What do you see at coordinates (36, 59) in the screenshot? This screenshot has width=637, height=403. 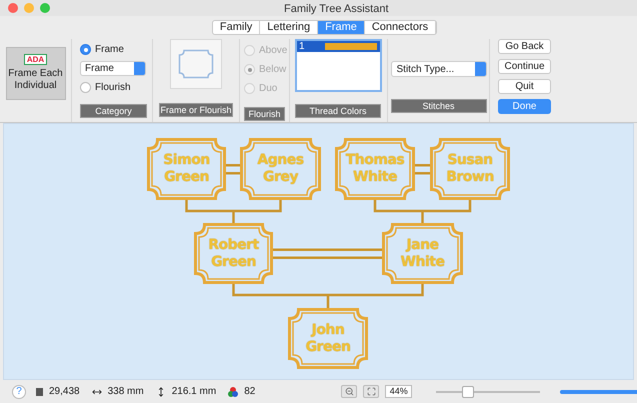 I see `frame-icon: ADA` at bounding box center [36, 59].